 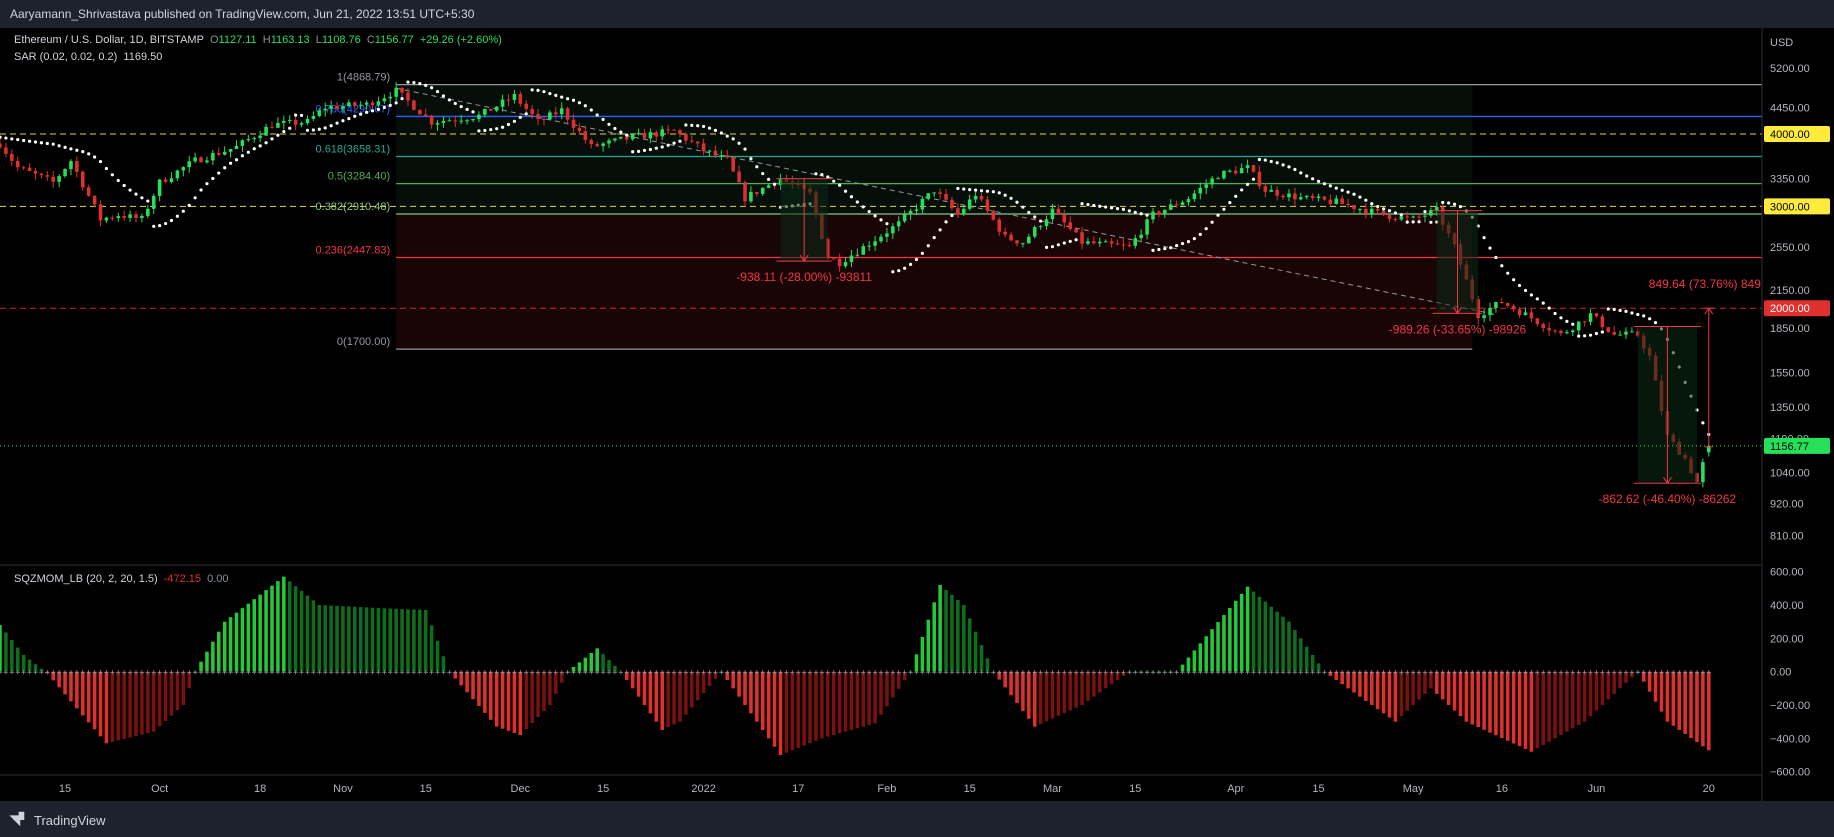 What do you see at coordinates (1787, 504) in the screenshot?
I see `yaxis-tick-label: 920.00` at bounding box center [1787, 504].